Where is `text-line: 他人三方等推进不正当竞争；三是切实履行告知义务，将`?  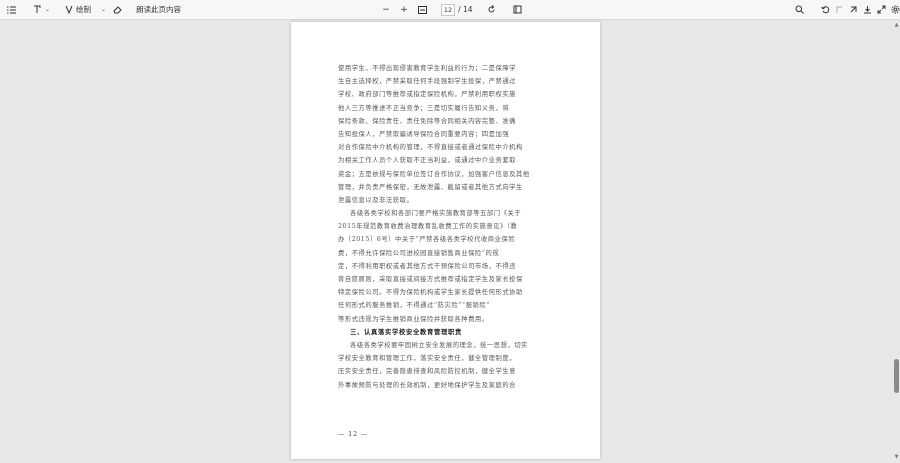 text-line: 他人三方等推进不正当竞争；三是切实履行告知义务，将 is located at coordinates (424, 108).